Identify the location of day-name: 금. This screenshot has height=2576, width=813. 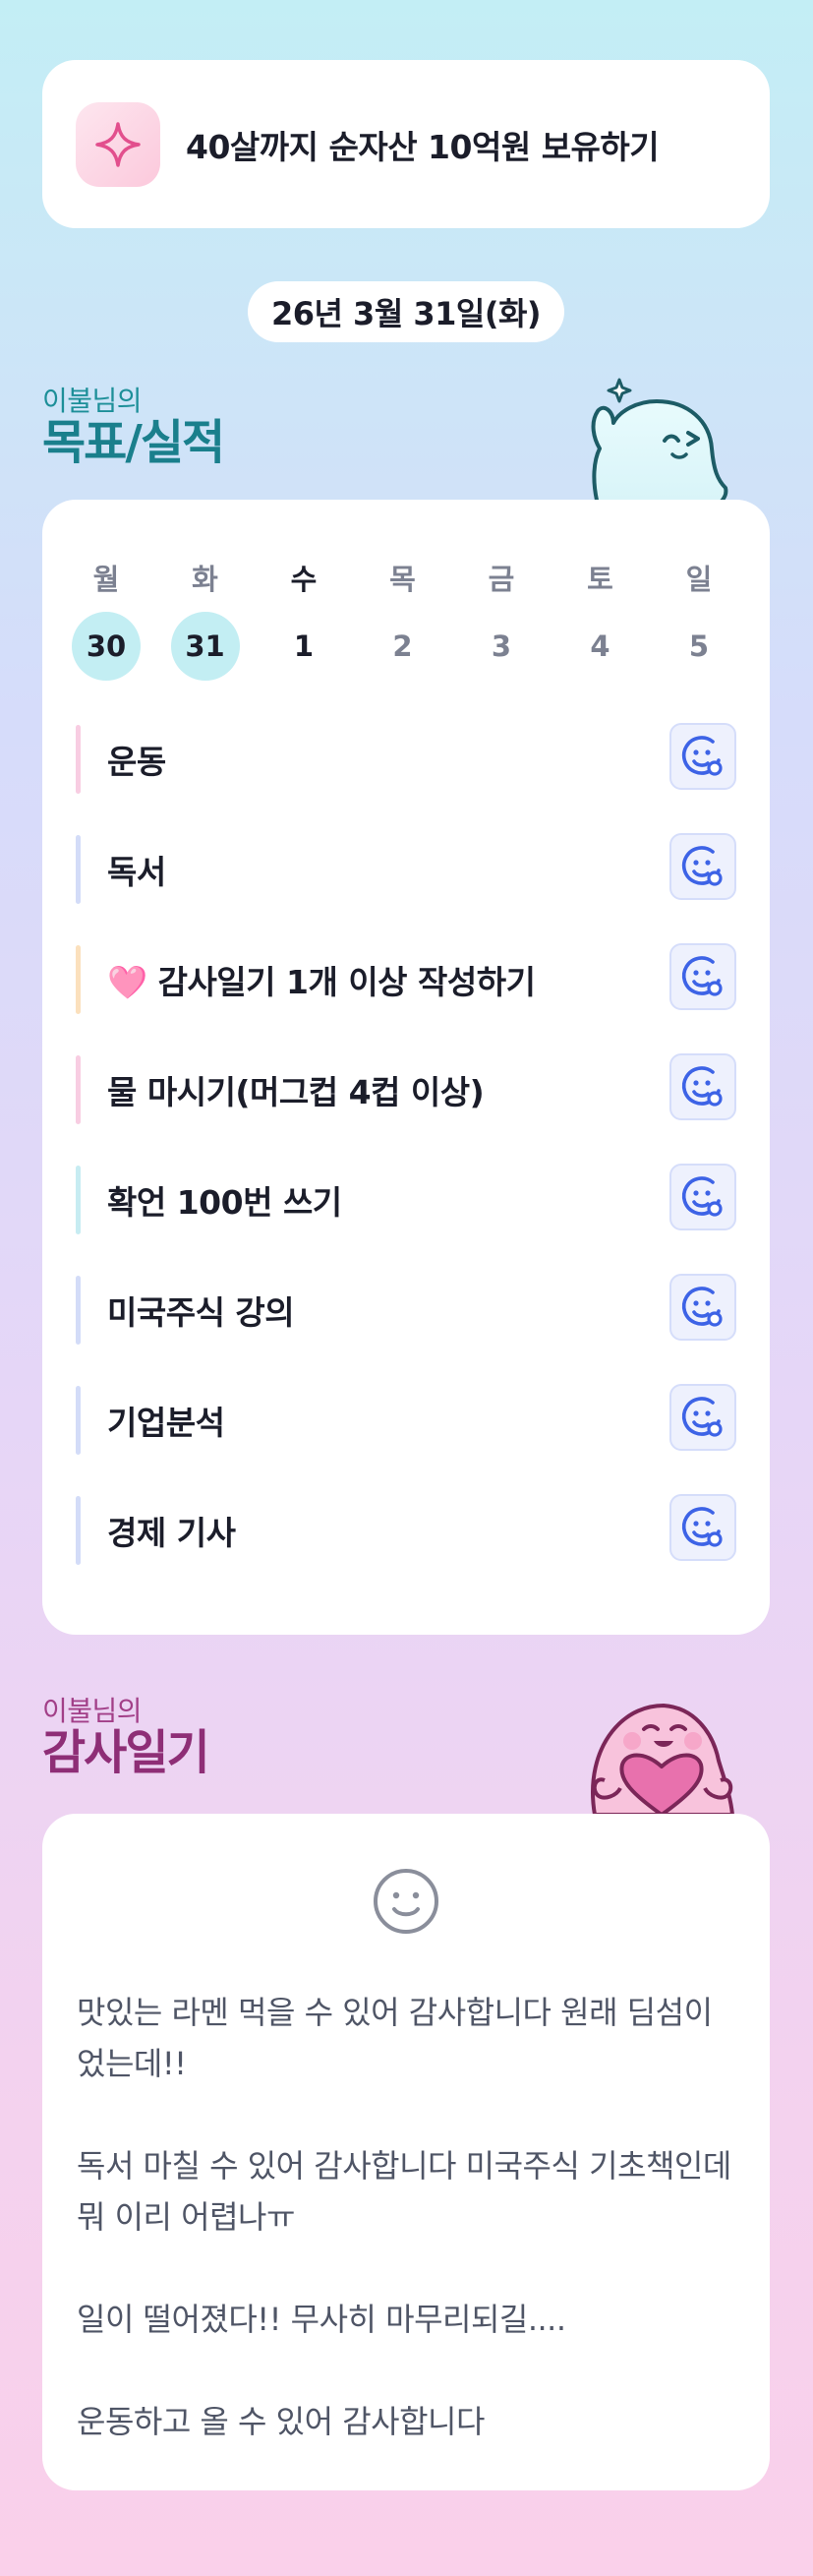
(501, 579).